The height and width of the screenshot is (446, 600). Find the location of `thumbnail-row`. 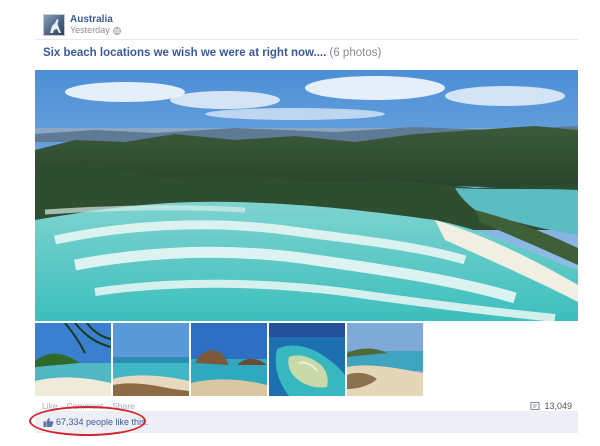

thumbnail-row is located at coordinates (229, 359).